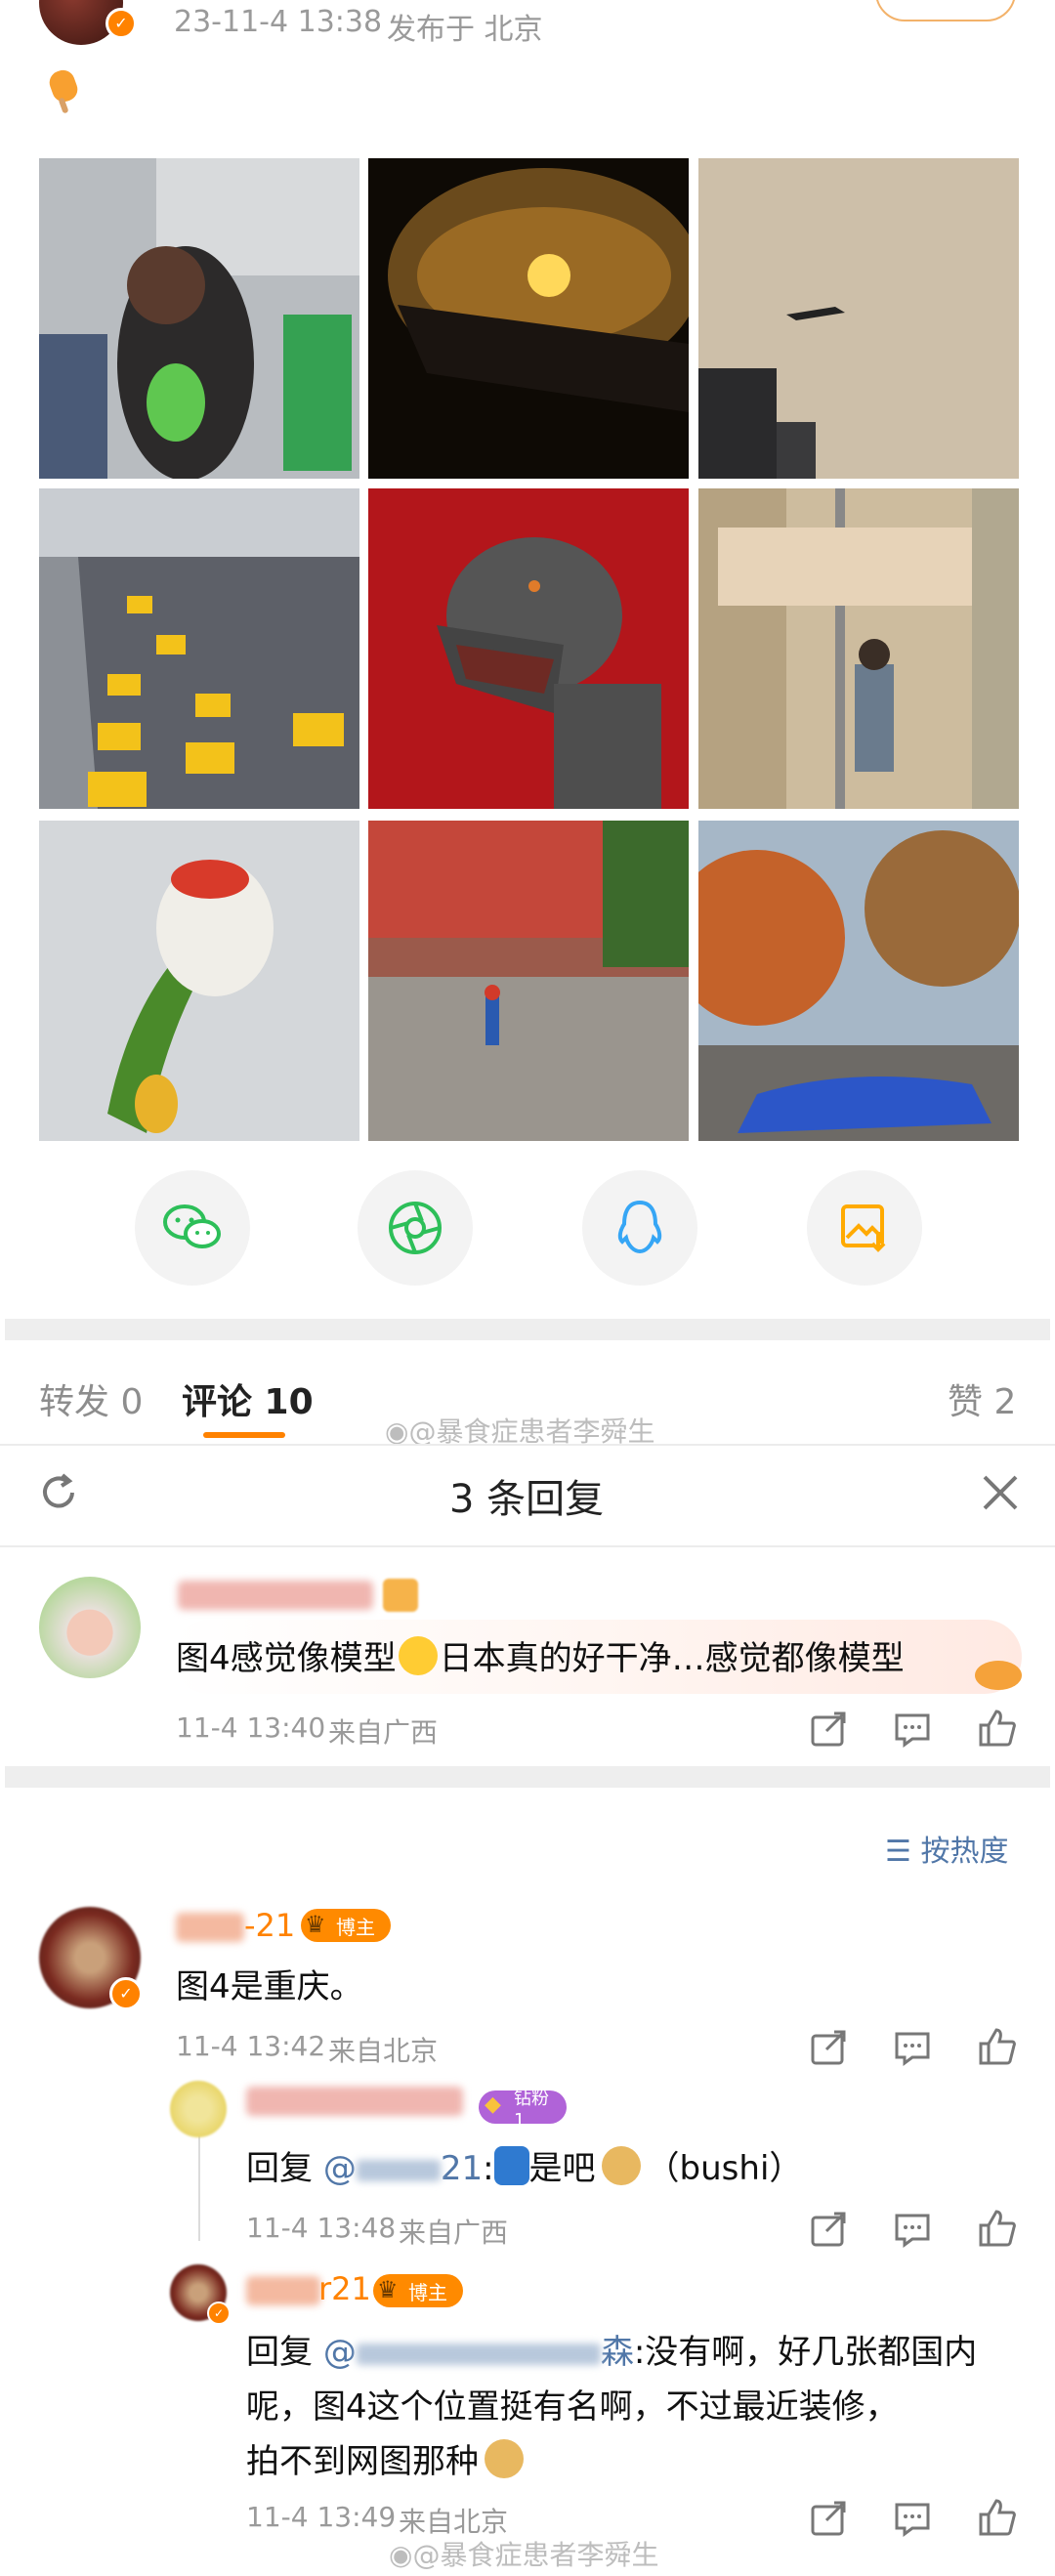  I want to click on post-timestamp: 23-11-4 13:38, so click(278, 22).